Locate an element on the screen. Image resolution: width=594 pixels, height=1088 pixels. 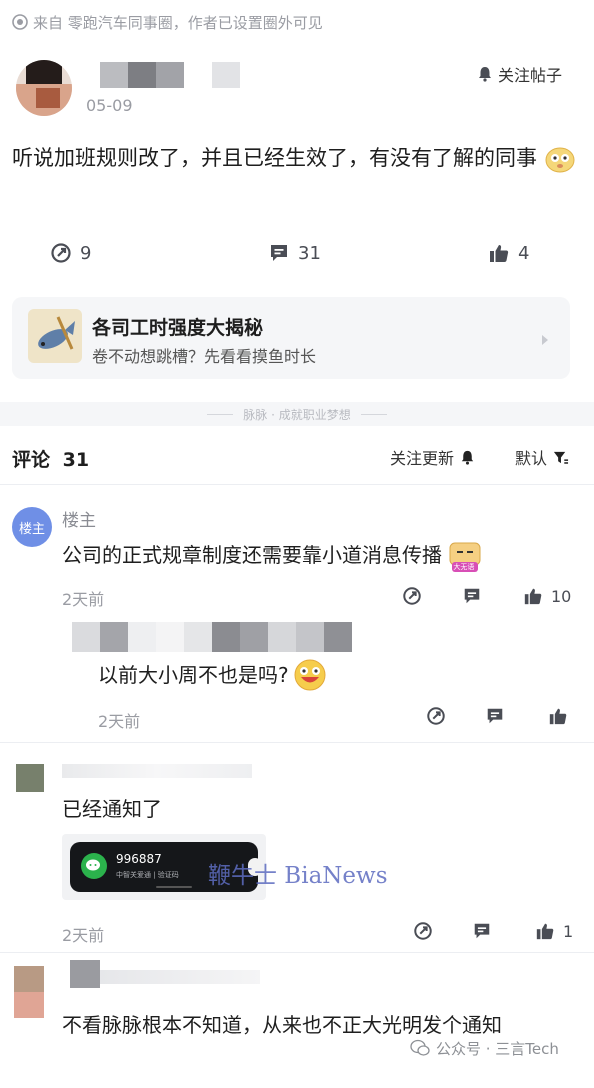
comment-count: 31 is located at coordinates (309, 253).